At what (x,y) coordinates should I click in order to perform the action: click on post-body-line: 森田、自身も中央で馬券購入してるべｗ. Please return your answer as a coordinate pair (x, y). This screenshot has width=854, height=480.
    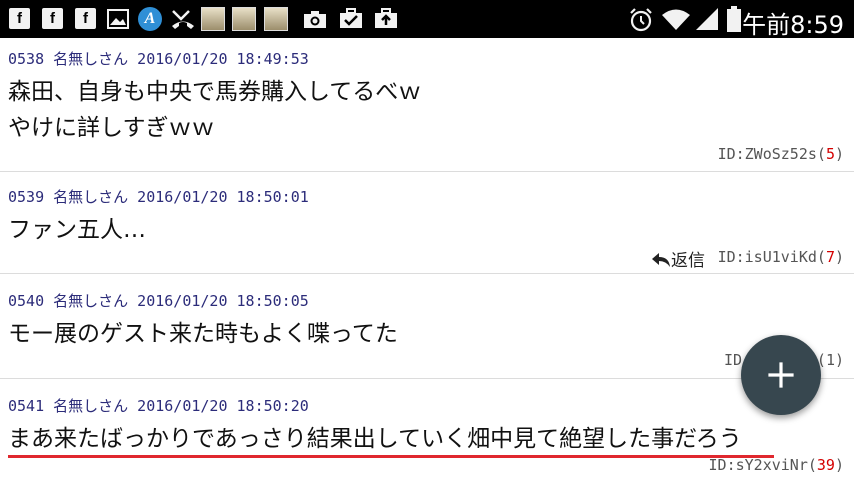
    Looking at the image, I should click on (215, 92).